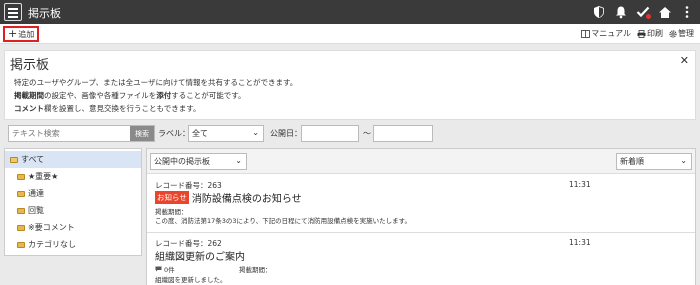  I want to click on manual-link: マニュアル, so click(606, 33).